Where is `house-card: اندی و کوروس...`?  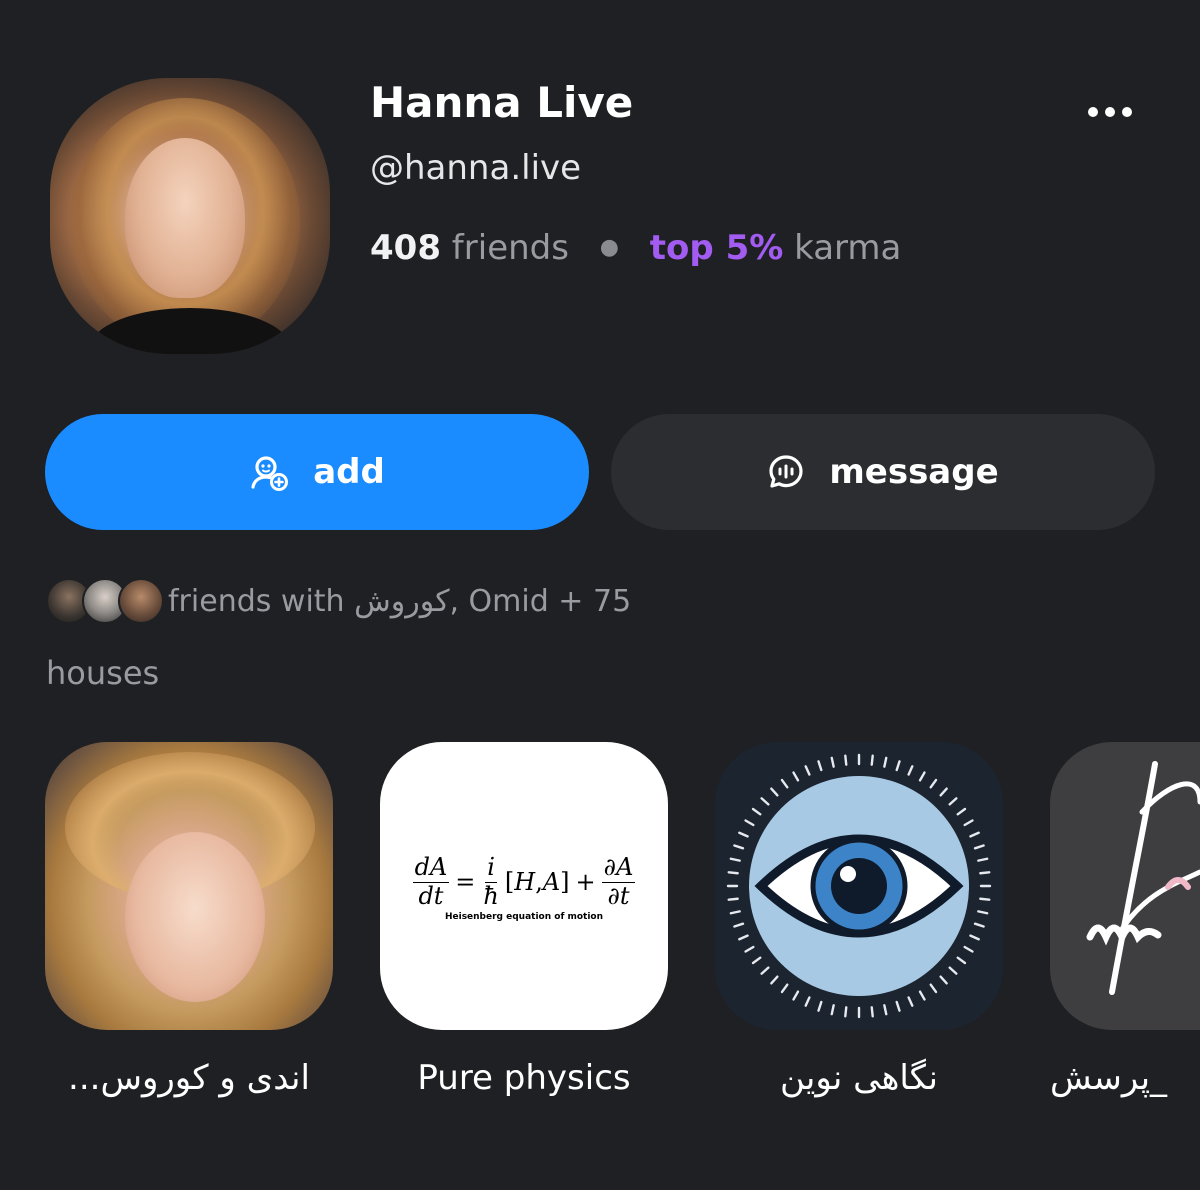
house-card: اندی و کوروس... is located at coordinates (189, 920).